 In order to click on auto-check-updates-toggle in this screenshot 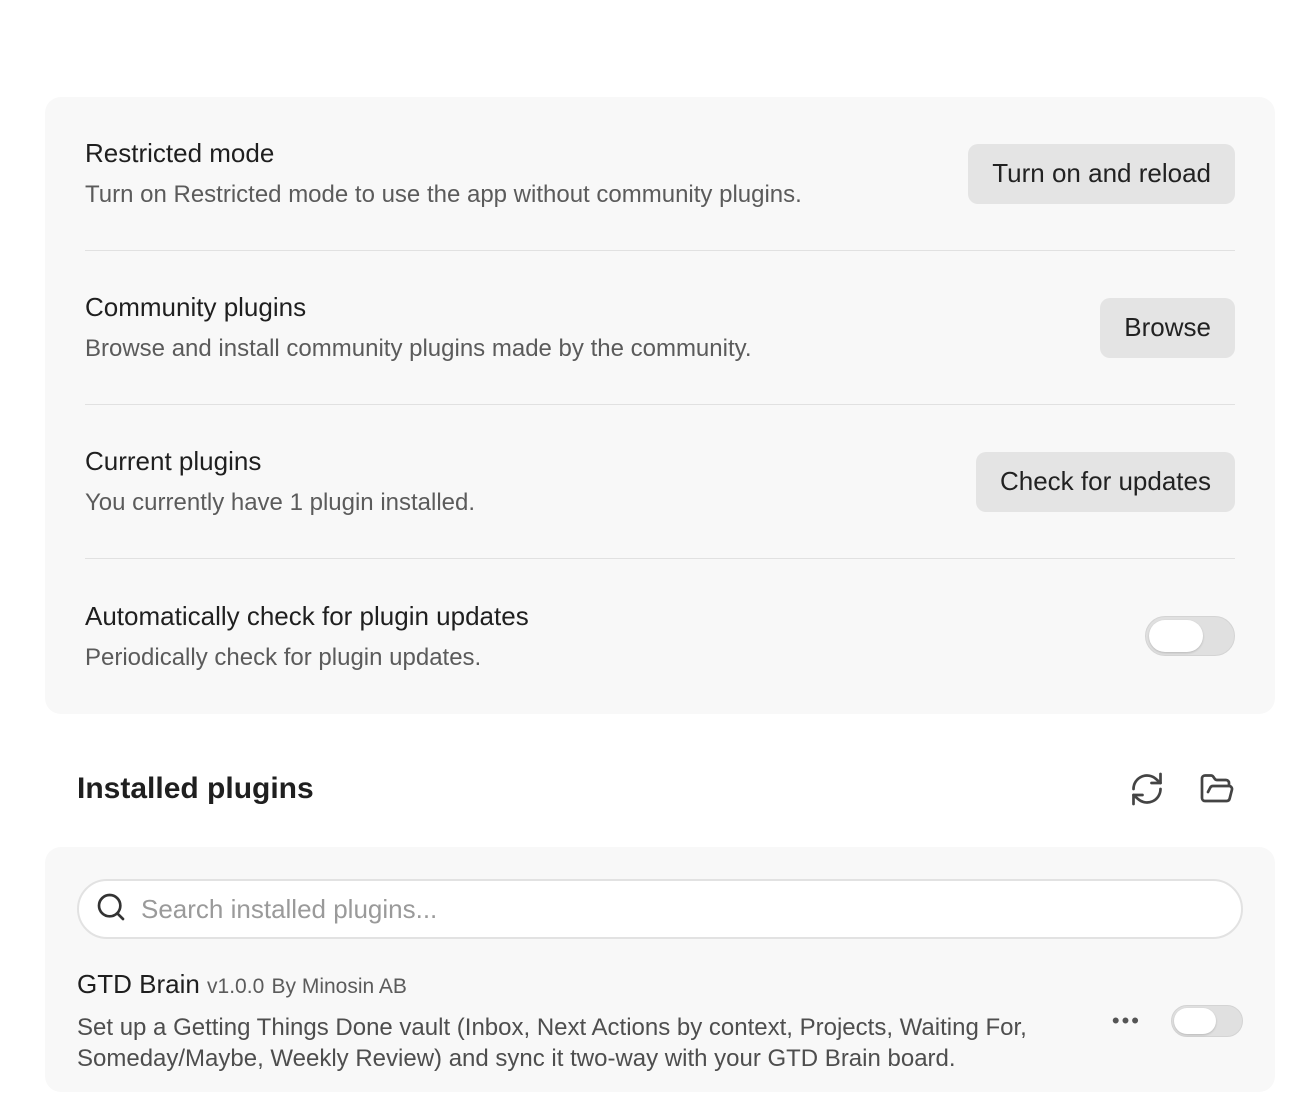, I will do `click(1190, 636)`.